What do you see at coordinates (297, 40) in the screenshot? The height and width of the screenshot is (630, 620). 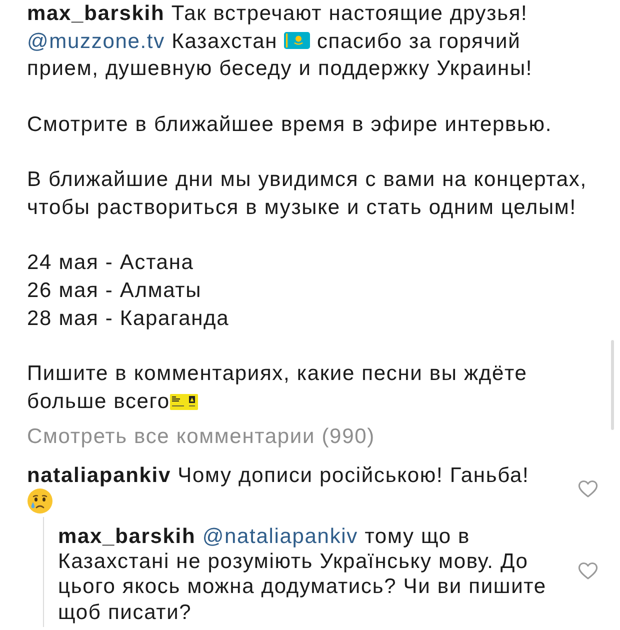 I see `flag-emoji-icon` at bounding box center [297, 40].